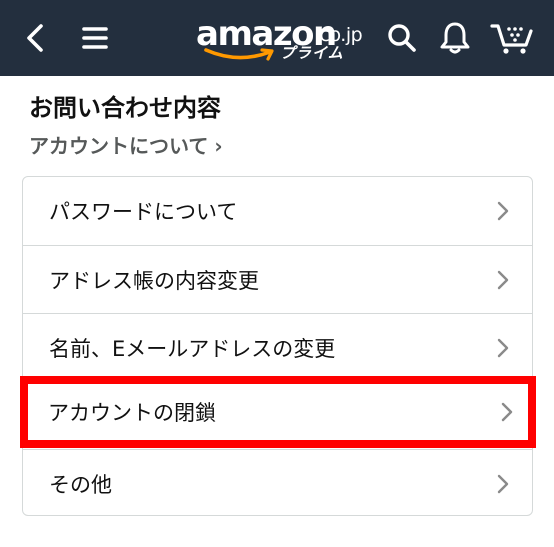  I want to click on cart-icon, so click(512, 38).